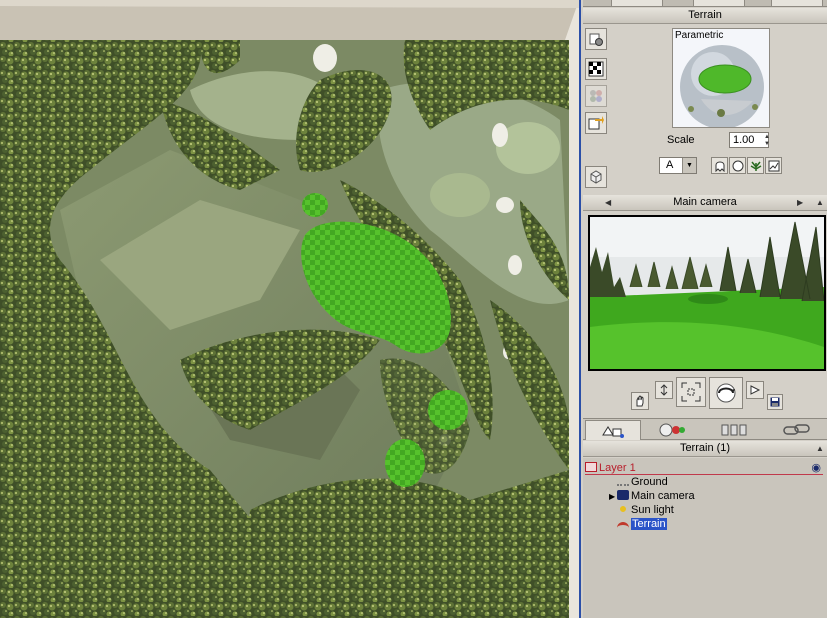 This screenshot has width=827, height=618. I want to click on pan-button, so click(640, 401).